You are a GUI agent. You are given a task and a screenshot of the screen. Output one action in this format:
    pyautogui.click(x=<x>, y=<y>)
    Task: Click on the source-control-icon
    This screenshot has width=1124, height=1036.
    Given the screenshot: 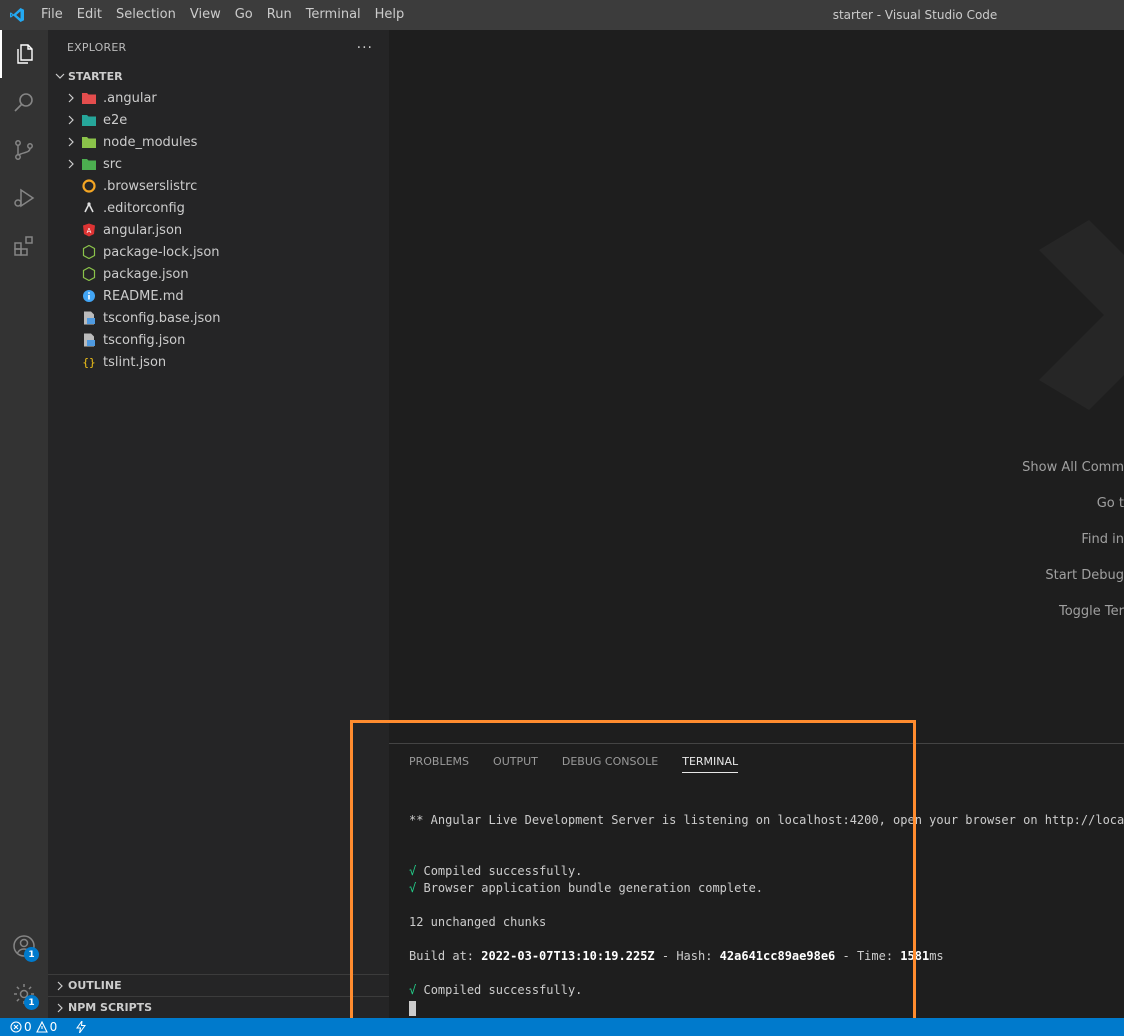 What is the action you would take?
    pyautogui.click(x=24, y=150)
    